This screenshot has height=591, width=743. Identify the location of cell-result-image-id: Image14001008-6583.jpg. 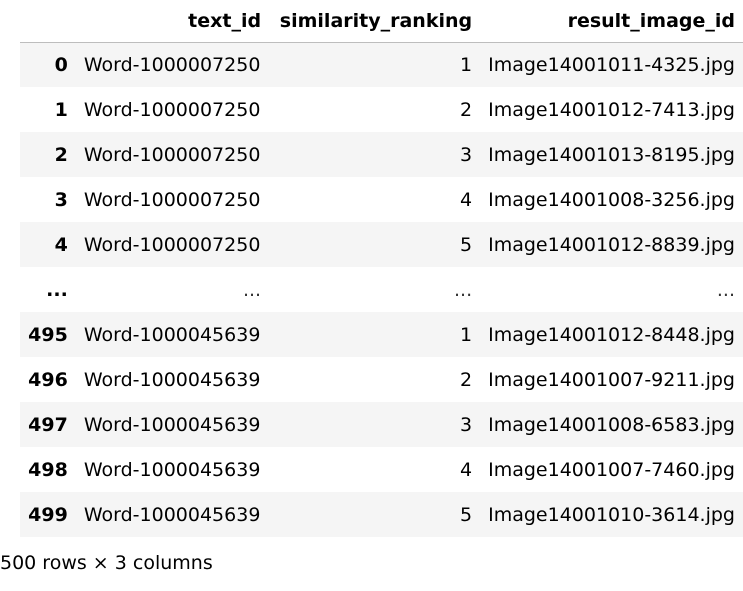
(611, 424).